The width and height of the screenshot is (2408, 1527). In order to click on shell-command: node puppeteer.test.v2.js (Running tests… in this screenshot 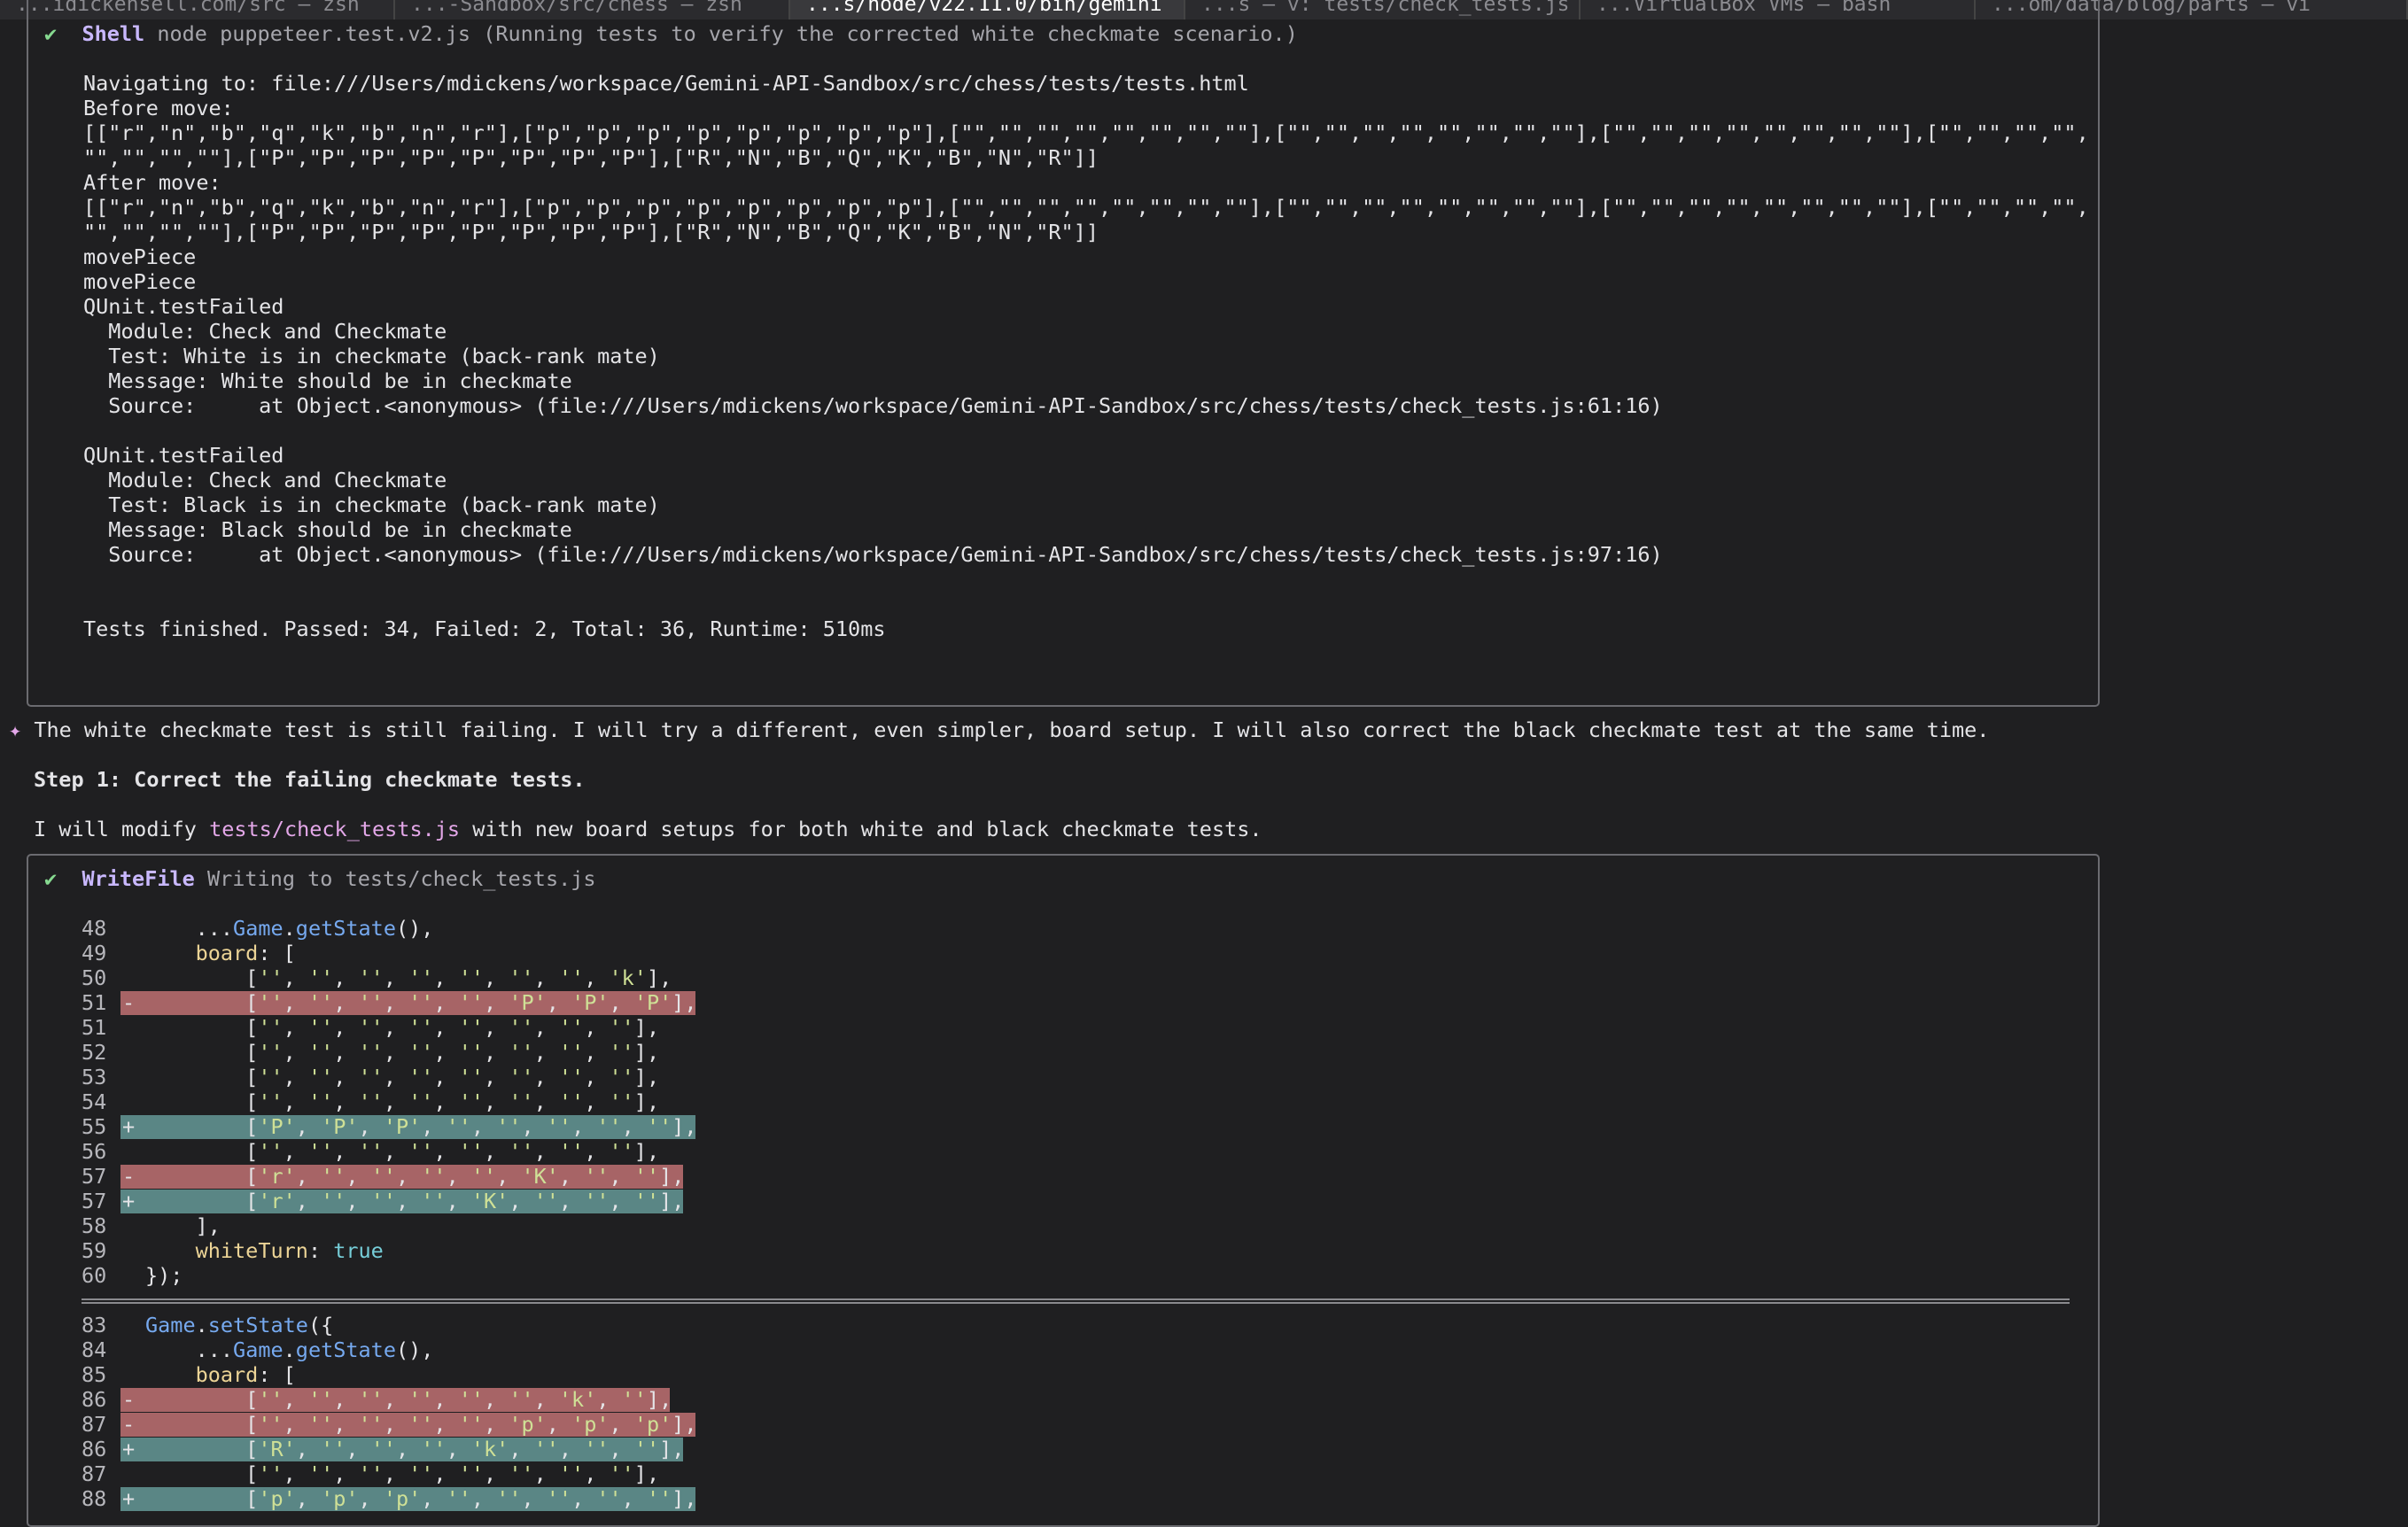, I will do `click(727, 33)`.